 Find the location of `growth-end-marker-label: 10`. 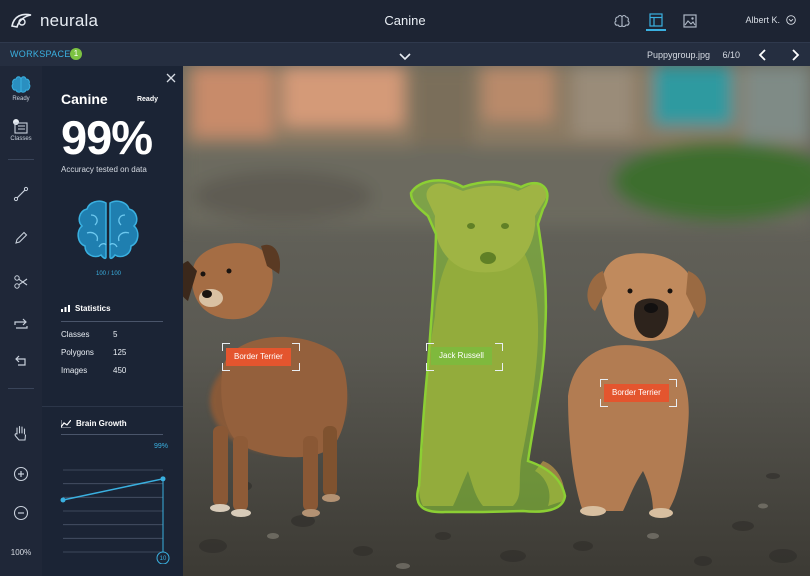

growth-end-marker-label: 10 is located at coordinates (163, 559).